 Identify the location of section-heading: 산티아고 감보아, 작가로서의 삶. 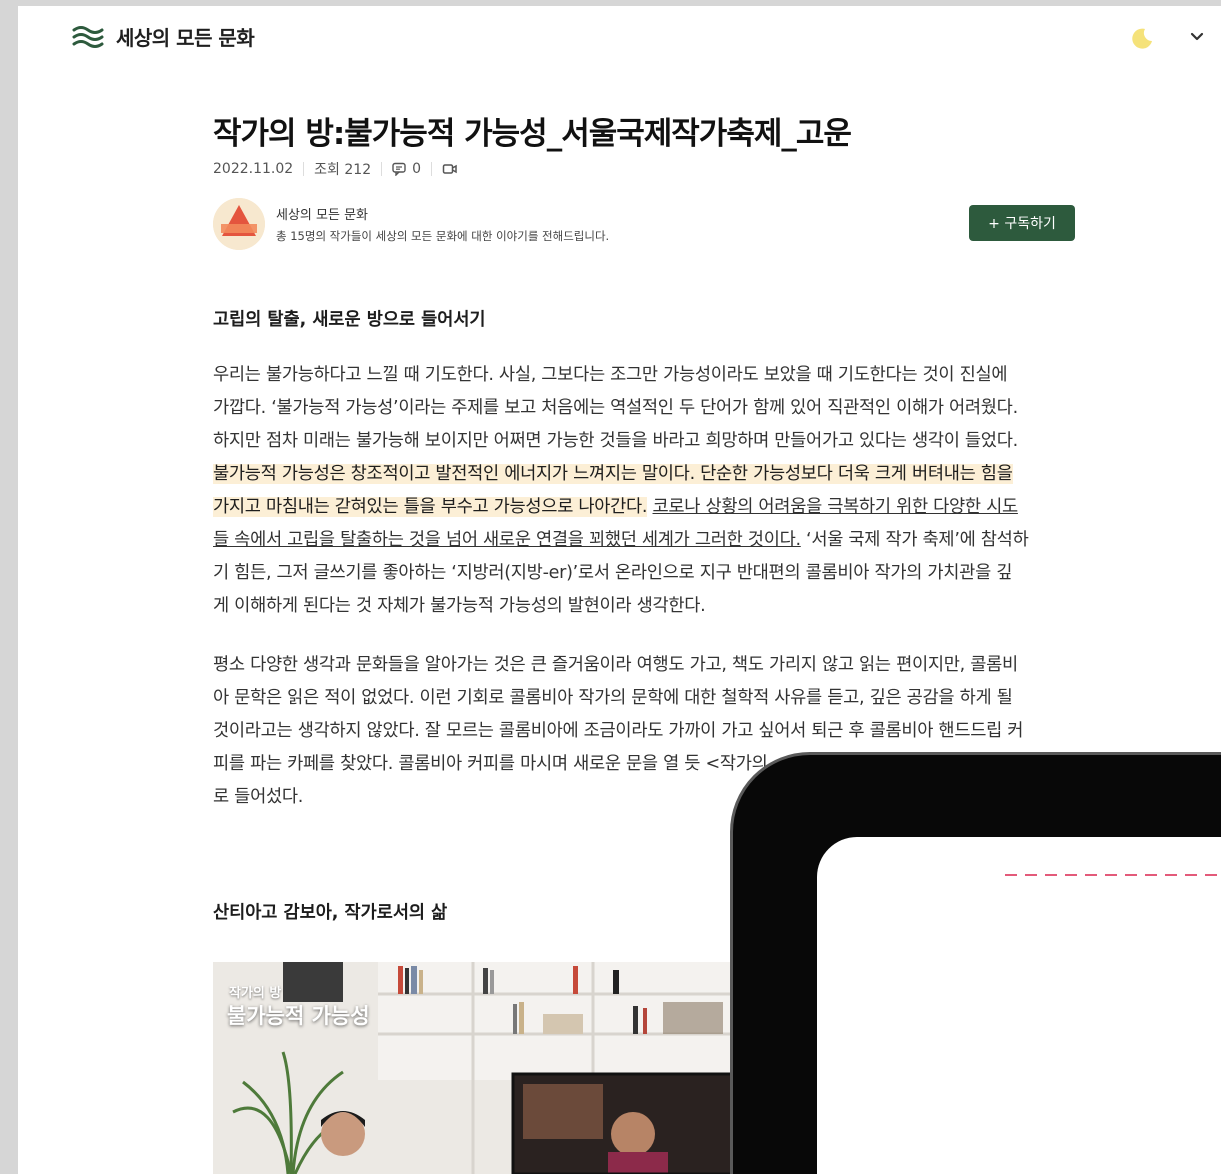
(330, 913).